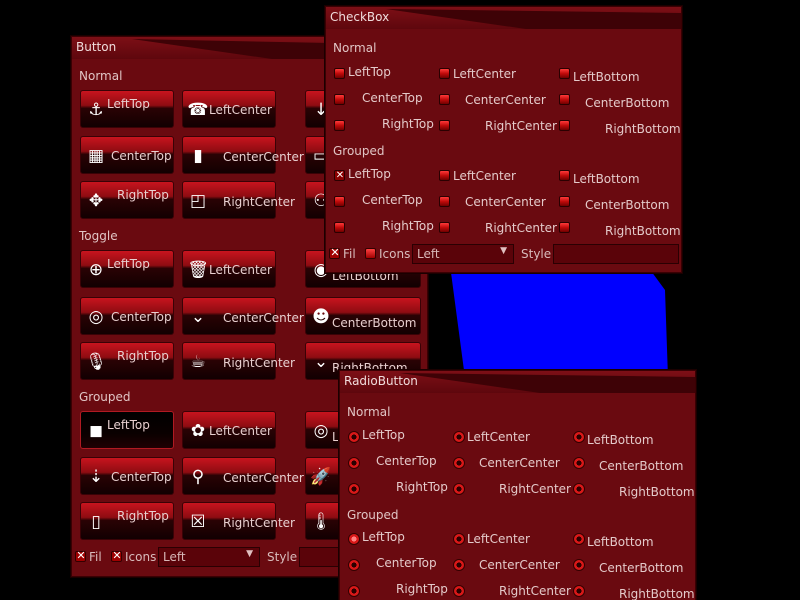  What do you see at coordinates (564, 73) in the screenshot?
I see `checkbox-normal-leftbottom` at bounding box center [564, 73].